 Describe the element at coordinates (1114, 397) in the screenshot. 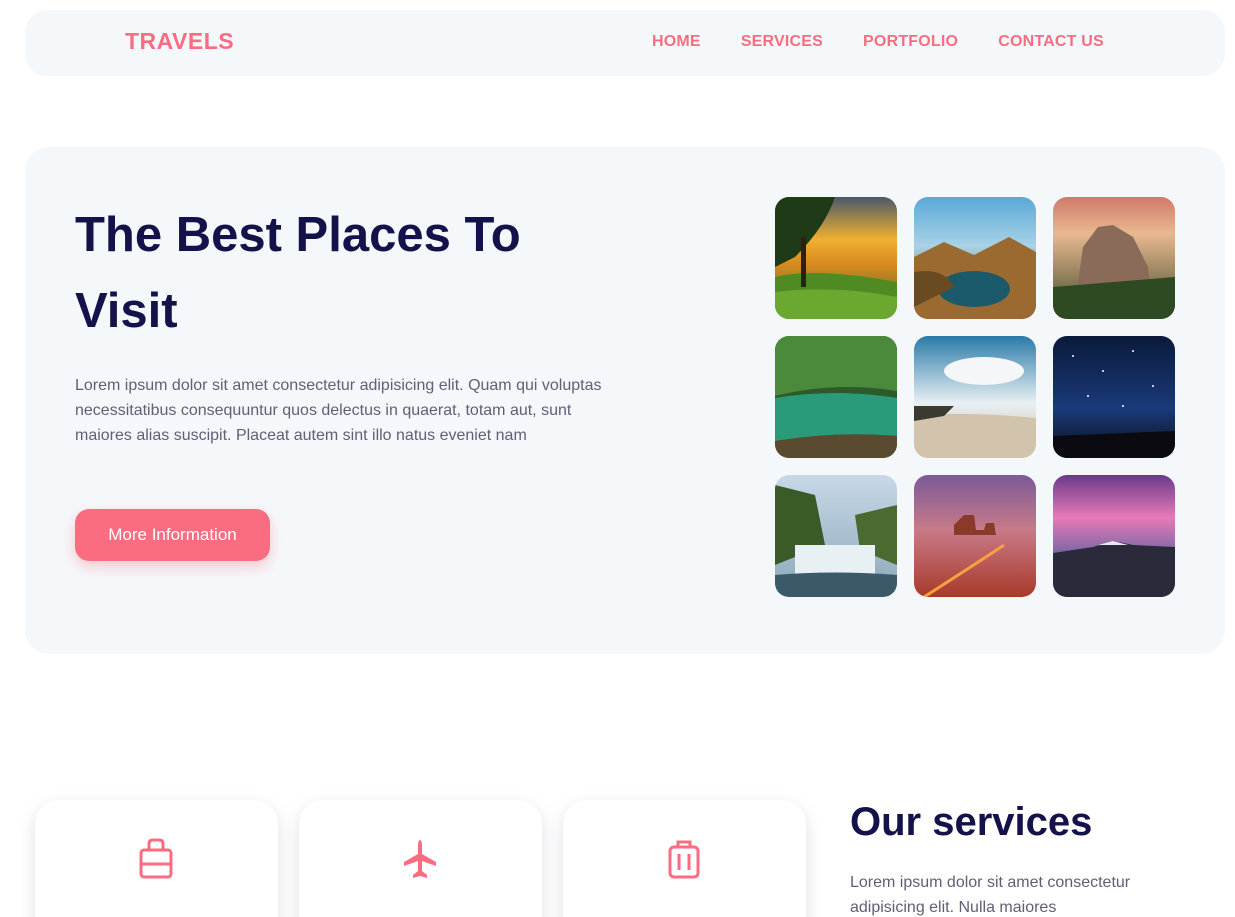

I see `starry-night-sky-photo` at that location.